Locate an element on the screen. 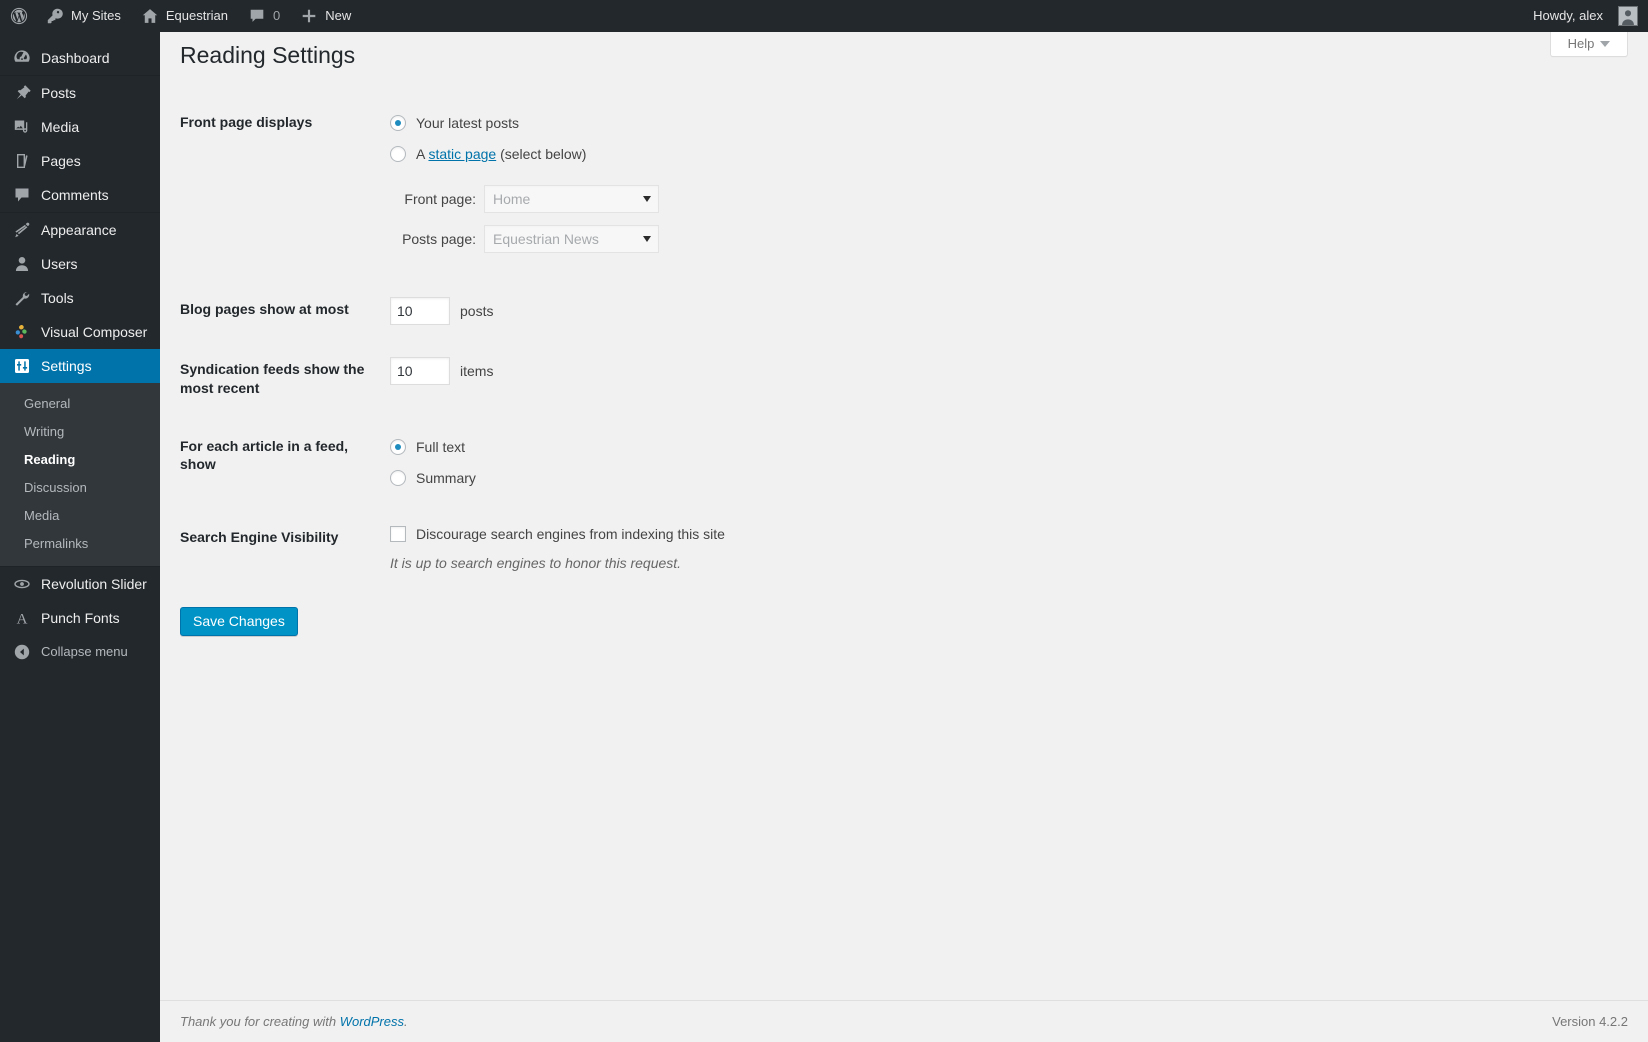 This screenshot has width=1648, height=1042. posts-page-select: Equestrian News is located at coordinates (571, 239).